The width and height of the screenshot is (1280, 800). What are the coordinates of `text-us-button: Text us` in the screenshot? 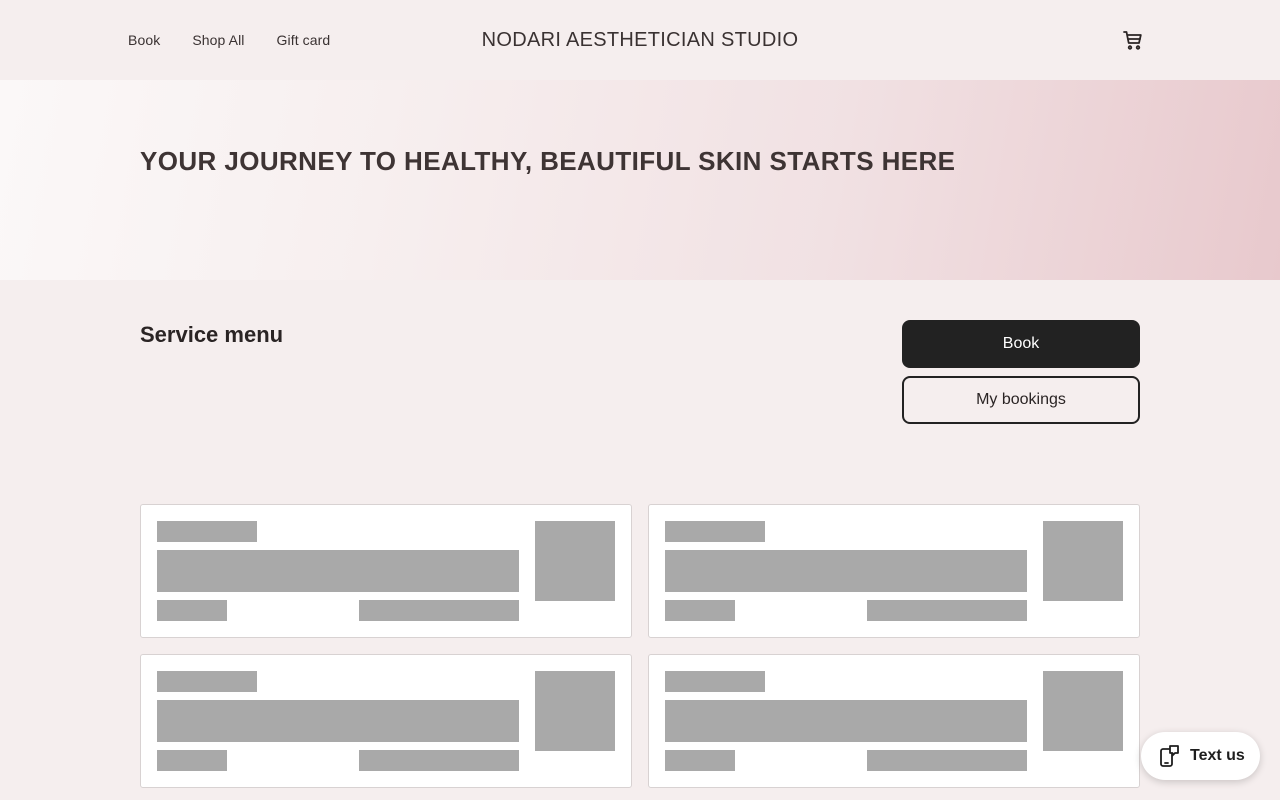 It's located at (1200, 756).